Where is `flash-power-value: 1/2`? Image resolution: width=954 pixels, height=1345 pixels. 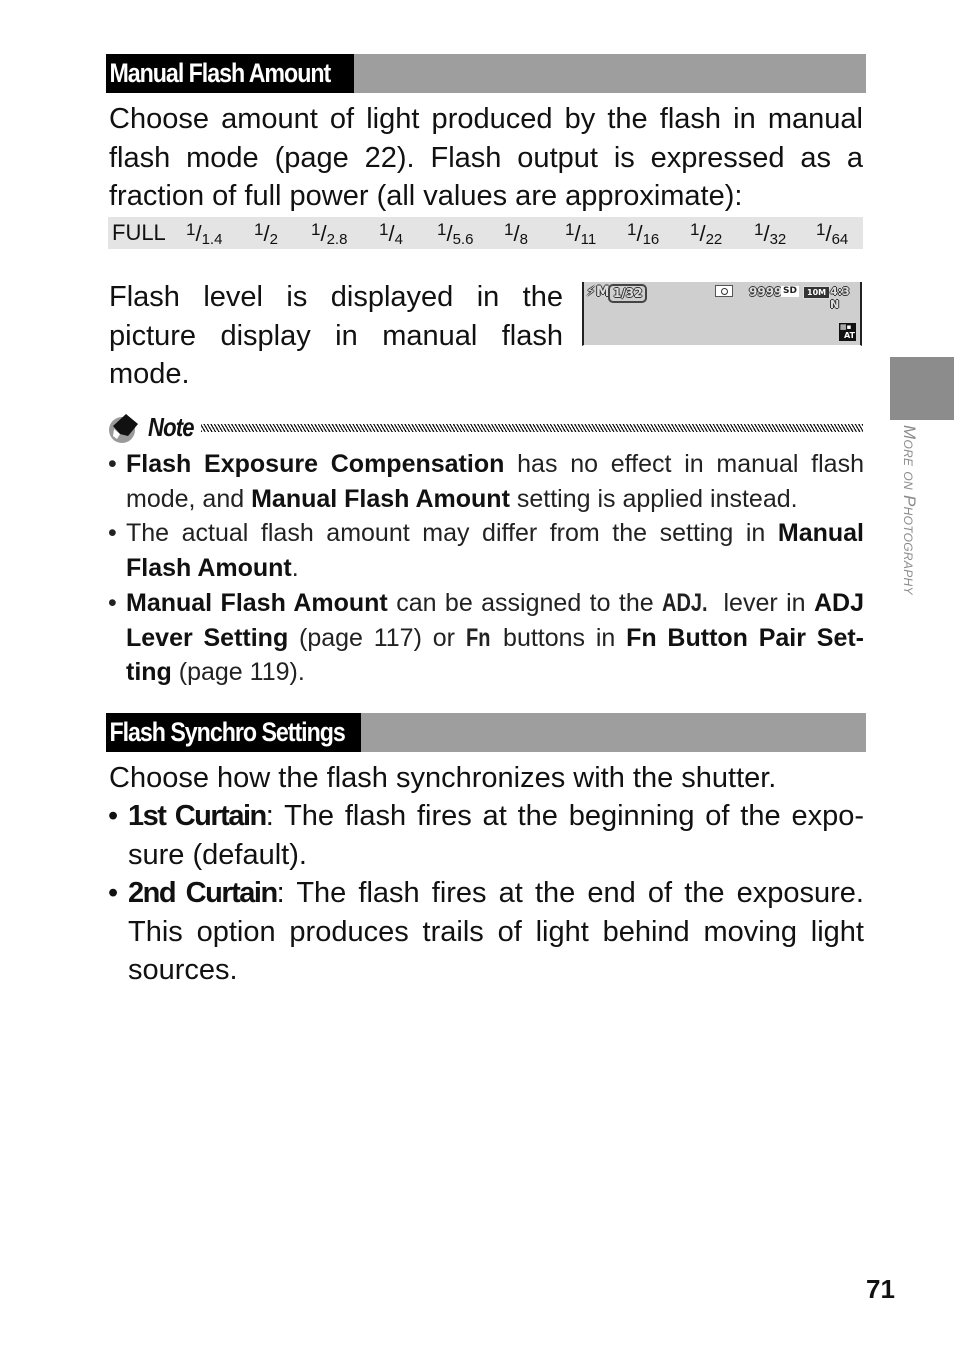
flash-power-value: 1/2 is located at coordinates (266, 234).